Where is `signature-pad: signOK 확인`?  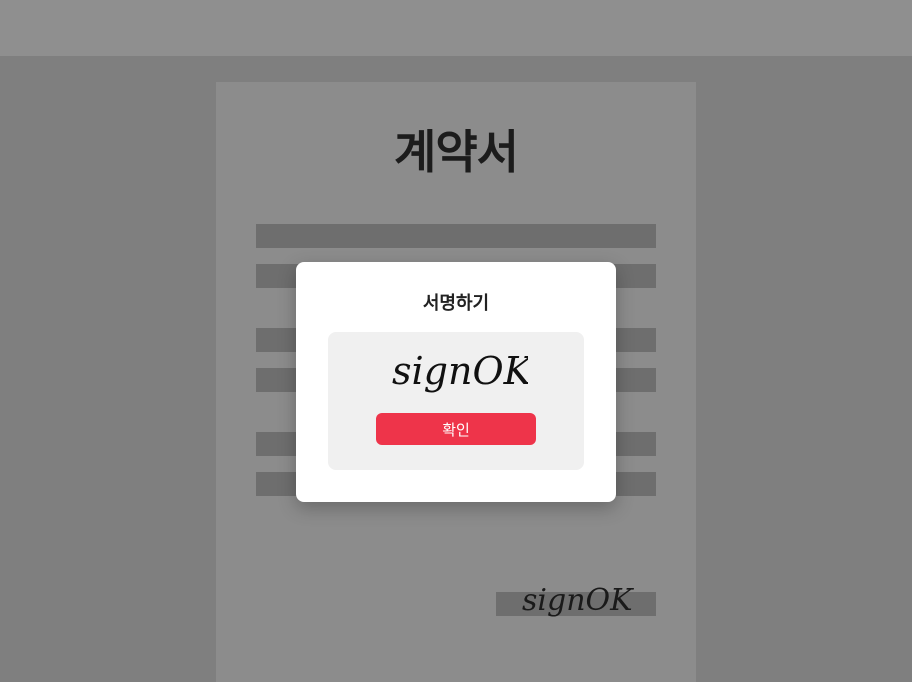 signature-pad: signOK 확인 is located at coordinates (456, 401).